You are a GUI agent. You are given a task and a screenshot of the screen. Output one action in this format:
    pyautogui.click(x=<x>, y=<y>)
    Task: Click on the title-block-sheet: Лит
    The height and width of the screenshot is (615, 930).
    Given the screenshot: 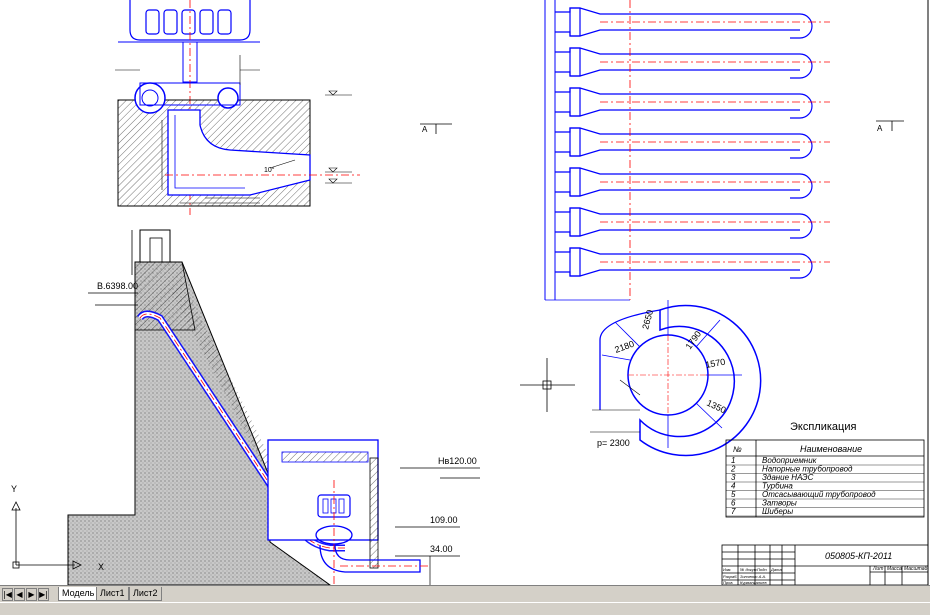 What is the action you would take?
    pyautogui.click(x=877, y=569)
    